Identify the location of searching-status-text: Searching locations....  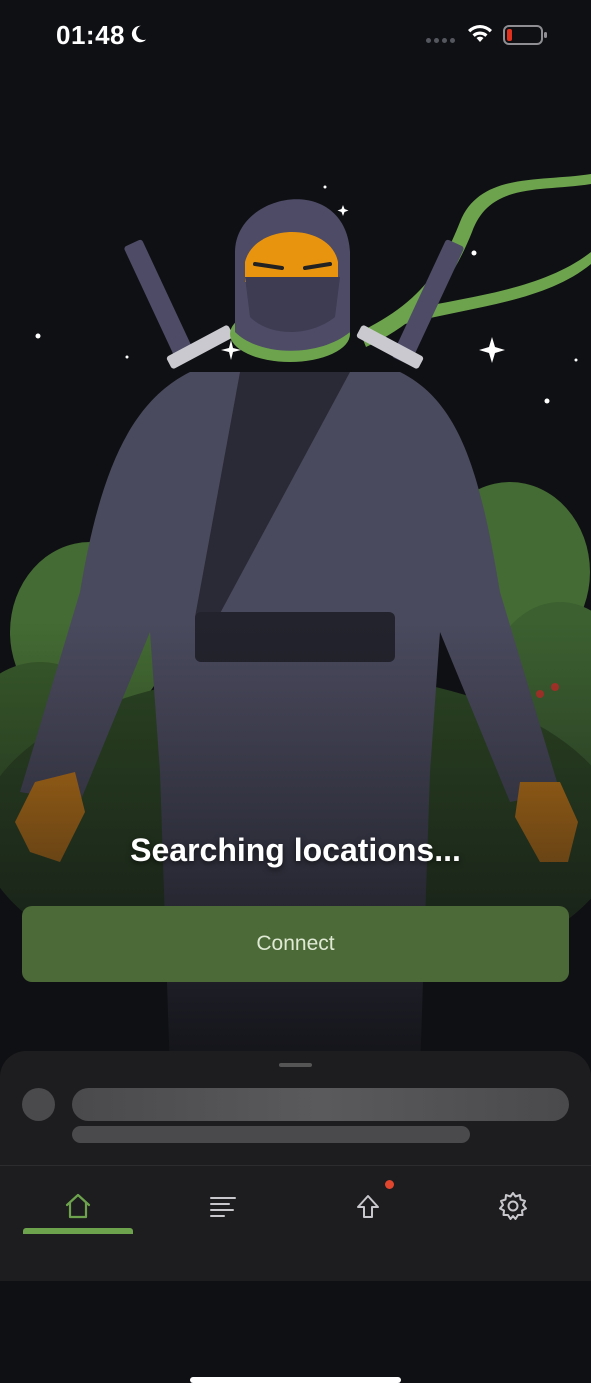
(295, 850).